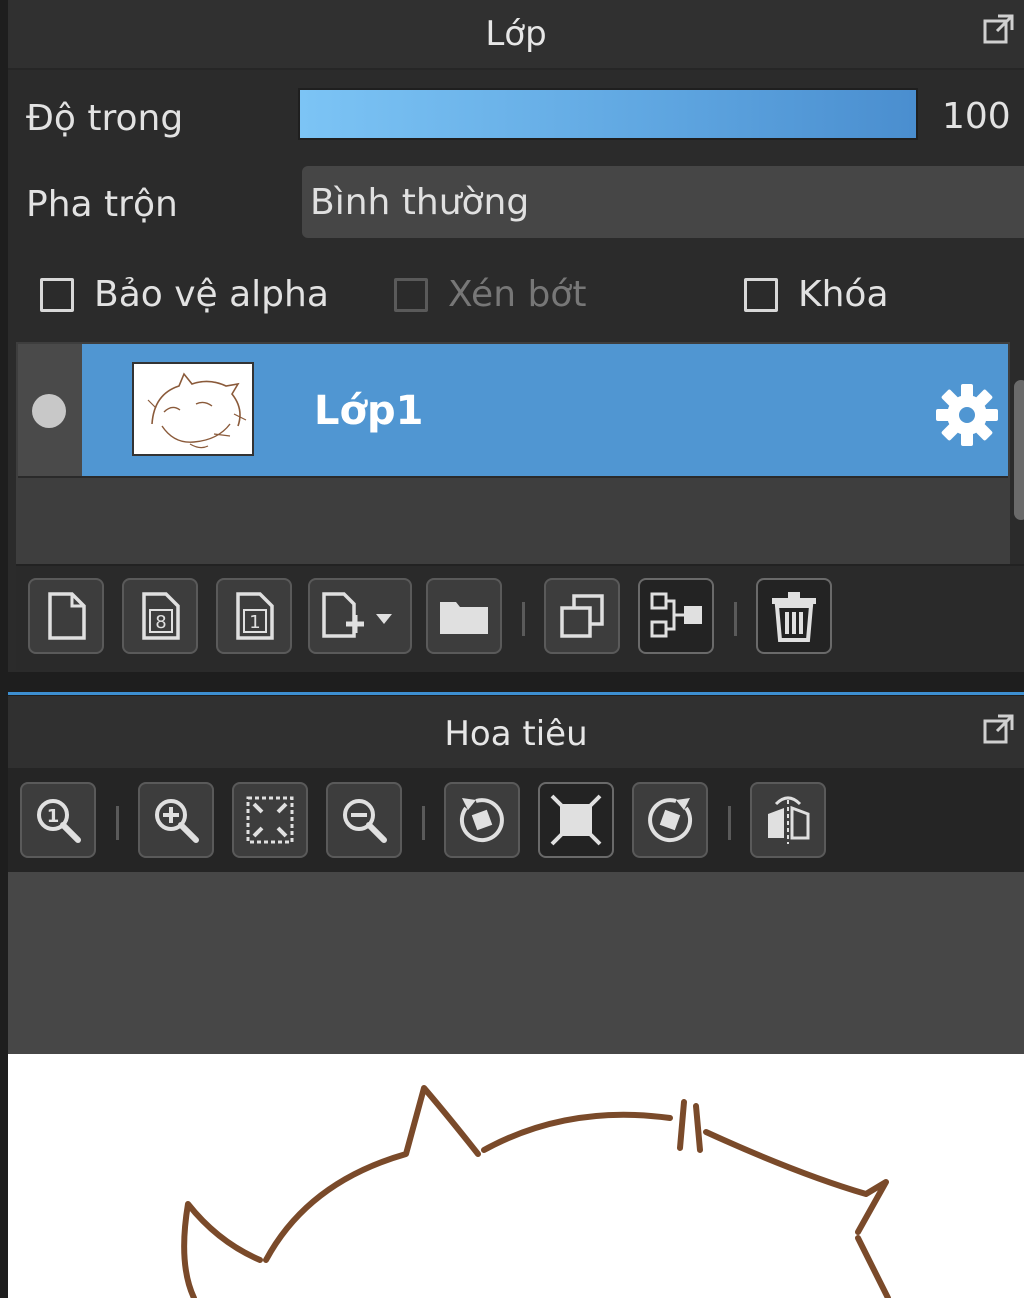  I want to click on lock-label: Khóa, so click(843, 294).